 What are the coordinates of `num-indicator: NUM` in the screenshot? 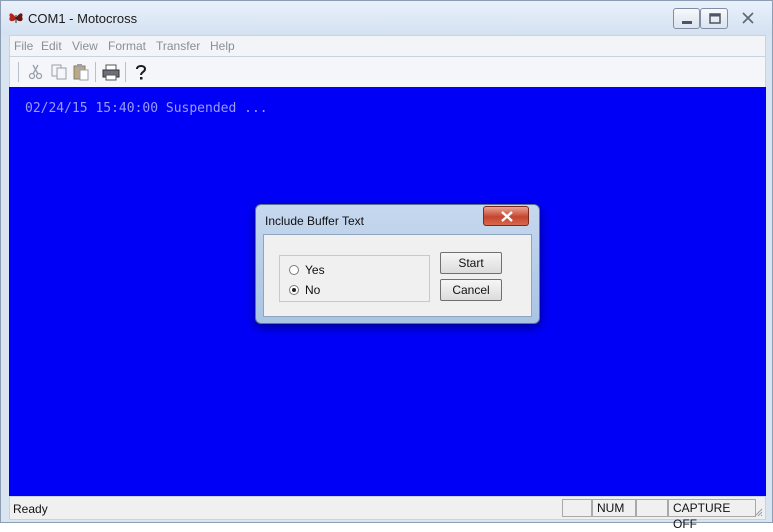 It's located at (614, 508).